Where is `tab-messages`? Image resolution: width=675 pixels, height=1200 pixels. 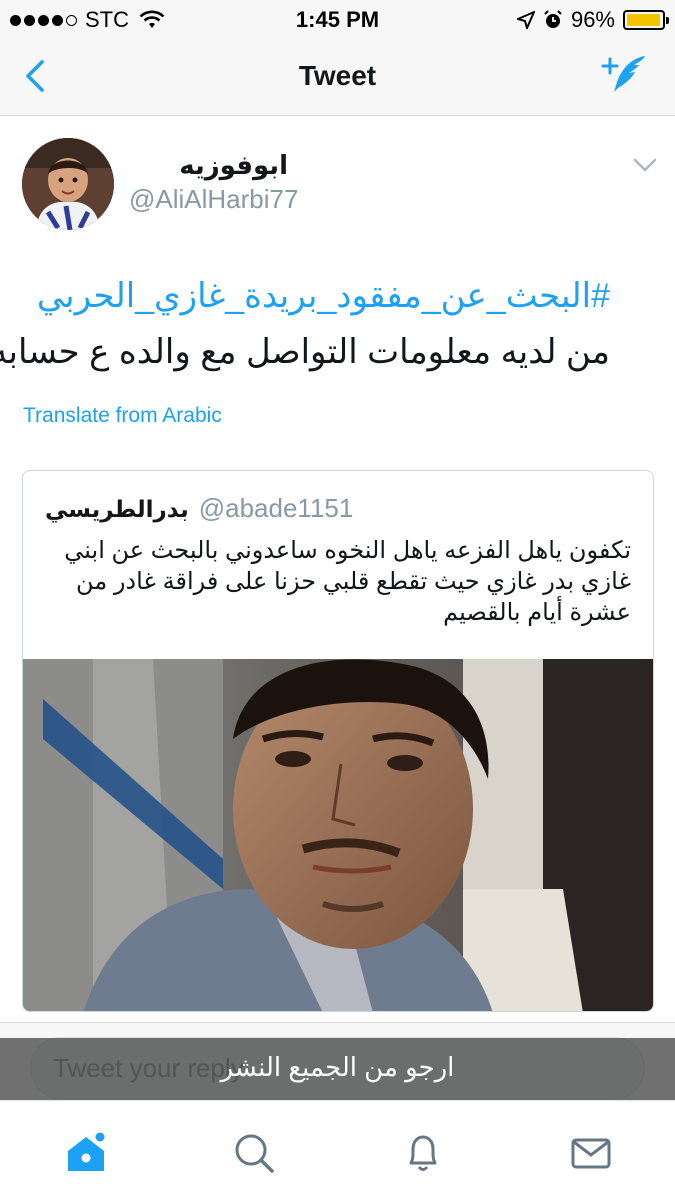
tab-messages is located at coordinates (591, 1153).